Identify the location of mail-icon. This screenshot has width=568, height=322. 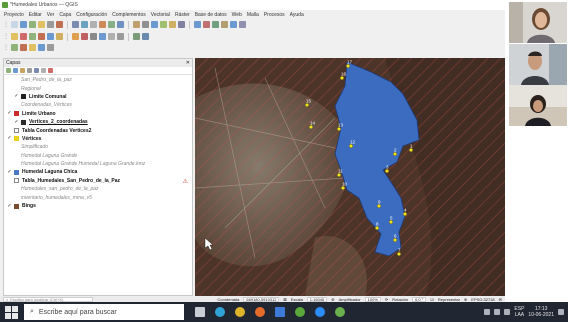
(280, 312).